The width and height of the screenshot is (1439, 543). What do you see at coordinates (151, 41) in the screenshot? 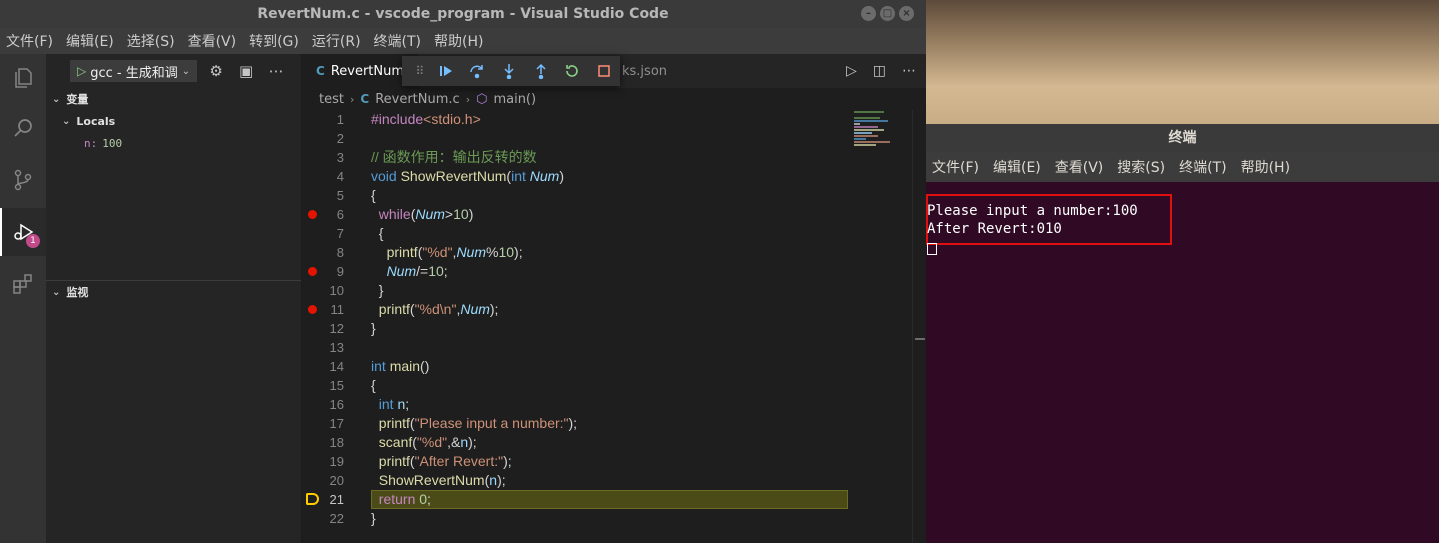
I see `menu-selection: 选择(S)` at bounding box center [151, 41].